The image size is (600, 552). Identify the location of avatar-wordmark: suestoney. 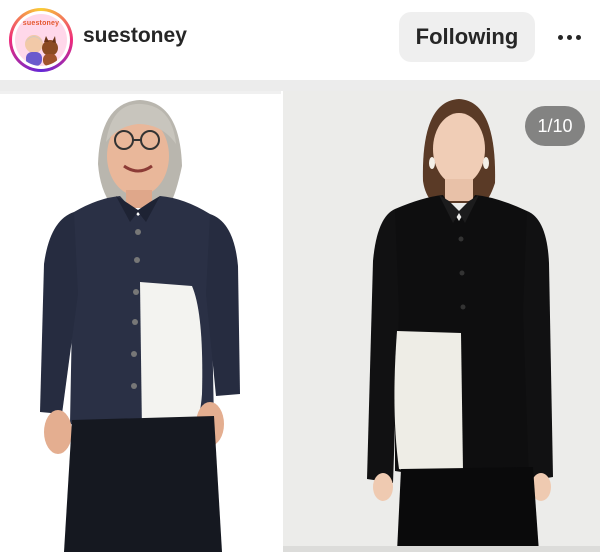
(41, 23).